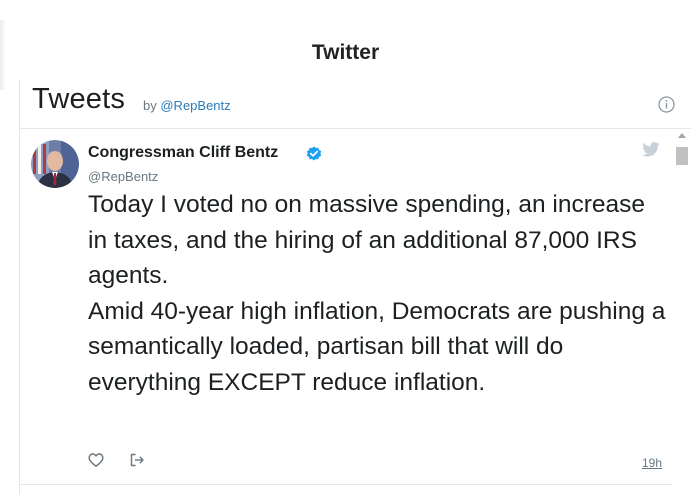  What do you see at coordinates (79, 99) in the screenshot?
I see `widget-title: Tweets` at bounding box center [79, 99].